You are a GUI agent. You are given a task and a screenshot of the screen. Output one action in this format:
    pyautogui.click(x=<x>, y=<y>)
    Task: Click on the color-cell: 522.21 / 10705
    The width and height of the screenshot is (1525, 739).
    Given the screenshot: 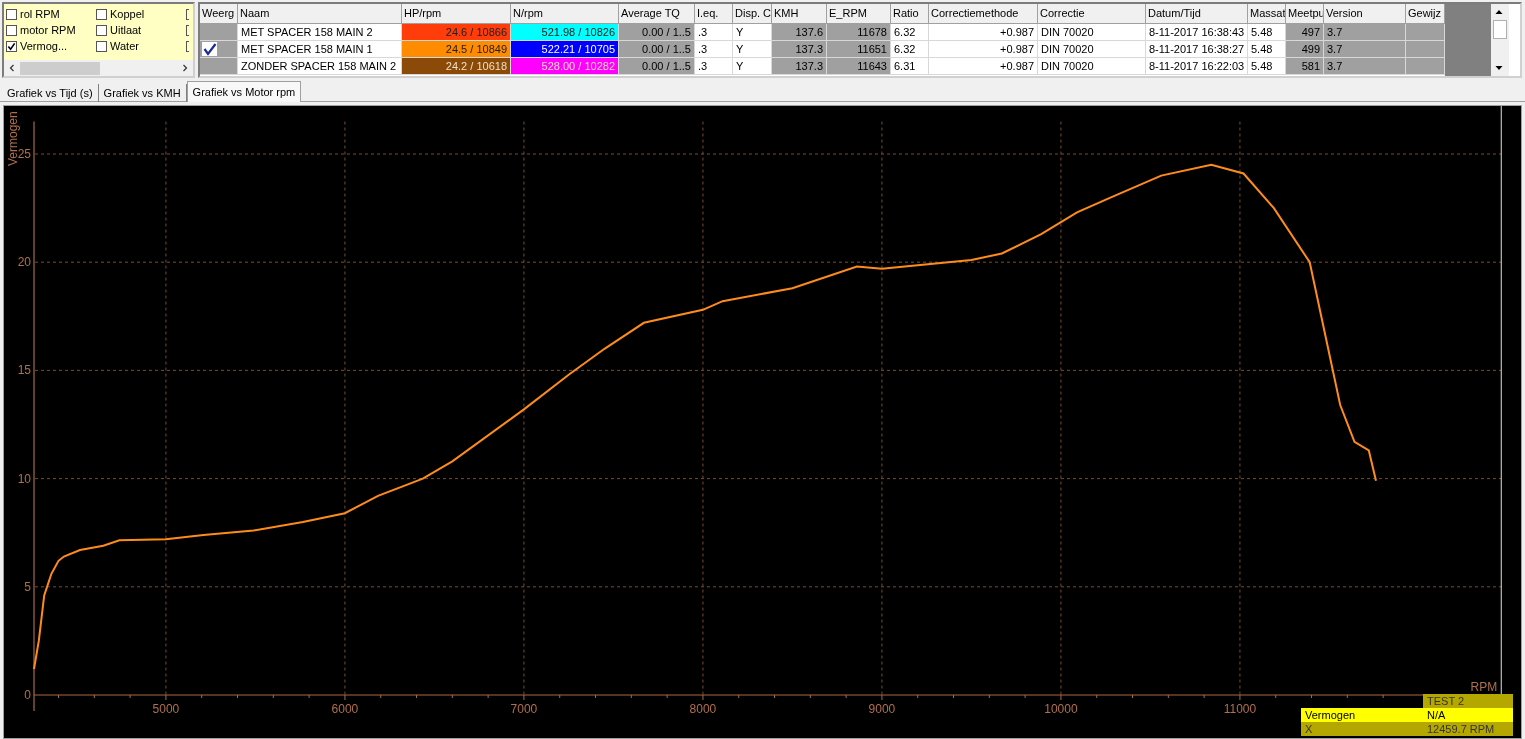 What is the action you would take?
    pyautogui.click(x=565, y=49)
    